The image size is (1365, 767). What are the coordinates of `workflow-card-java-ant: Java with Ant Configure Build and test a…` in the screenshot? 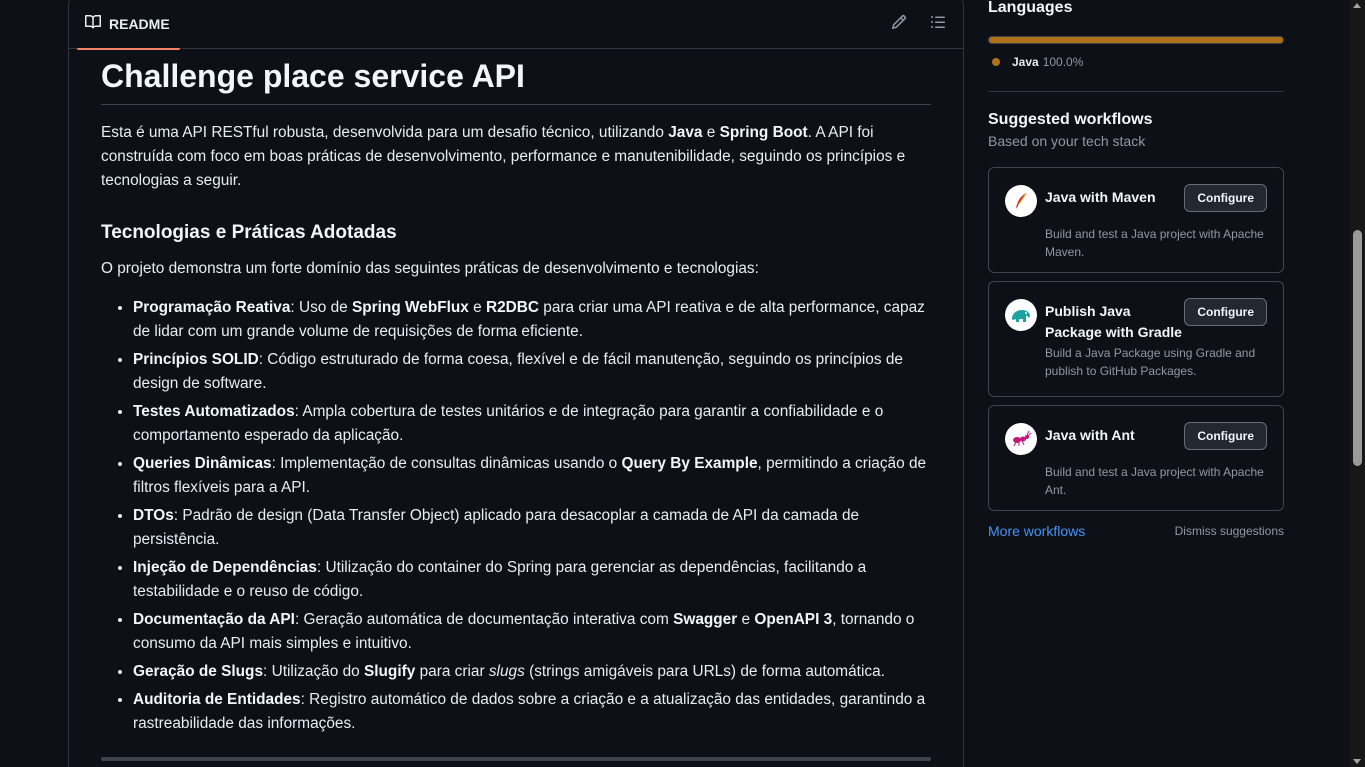 It's located at (1136, 458).